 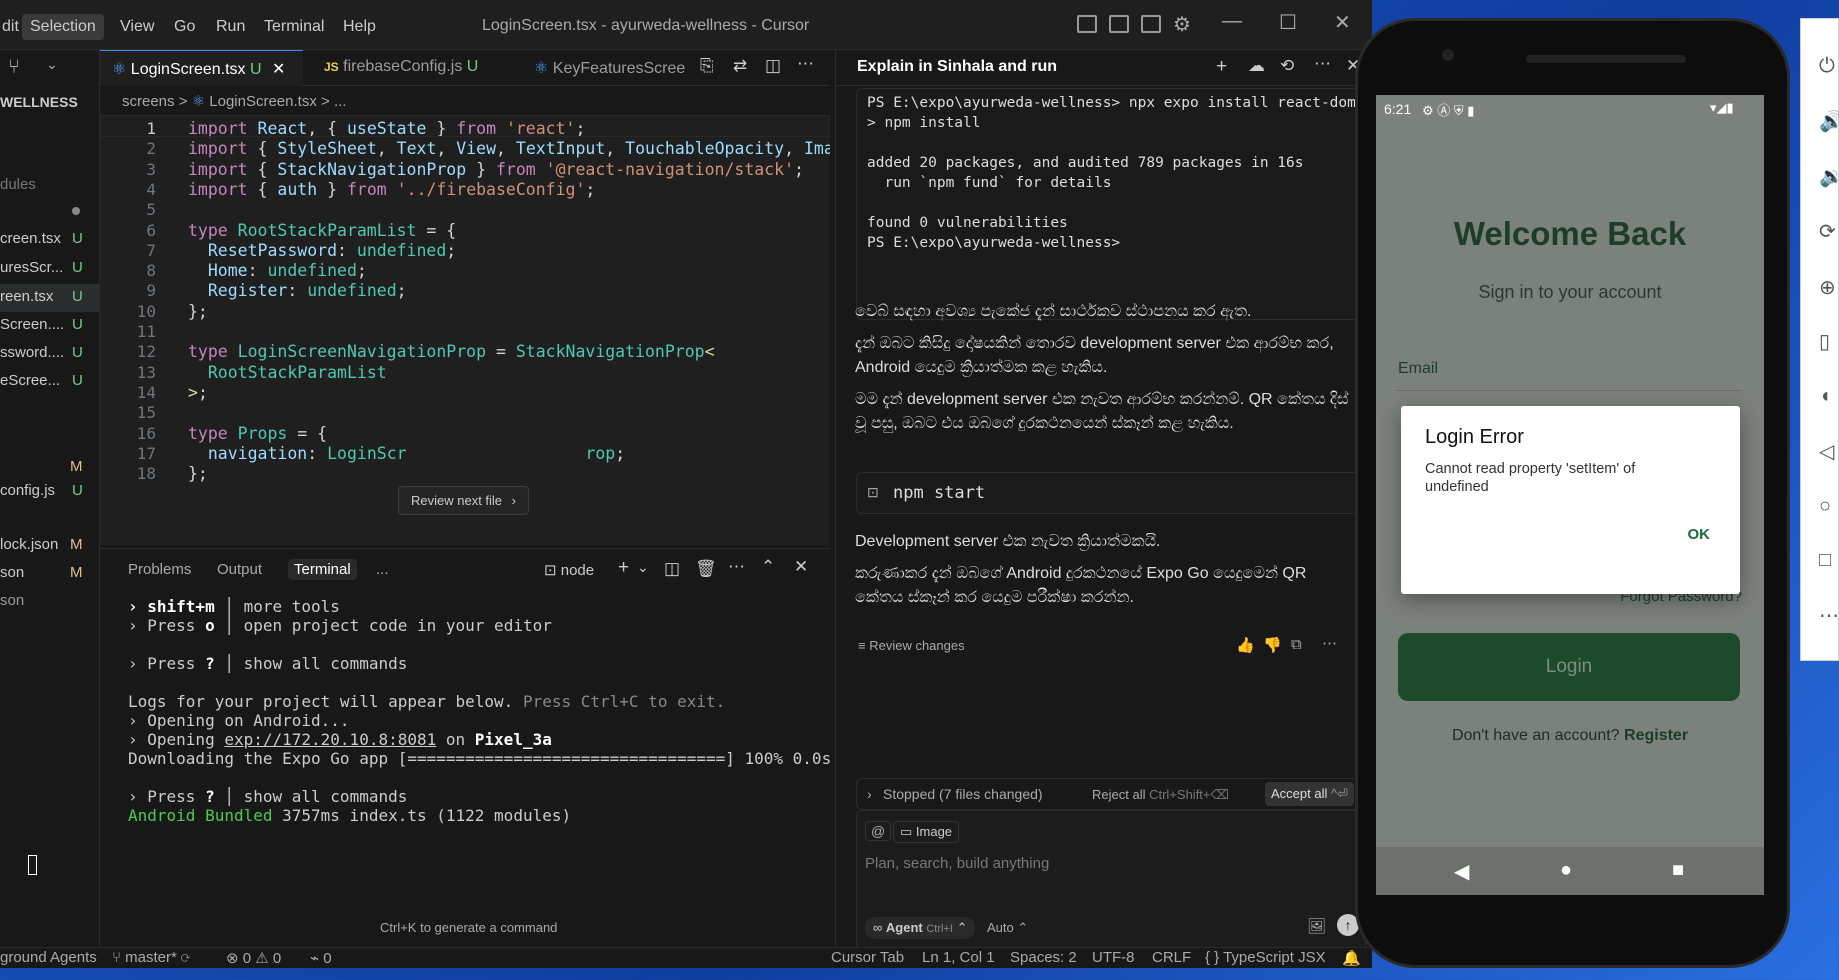 What do you see at coordinates (958, 957) in the screenshot?
I see `cursor-position: Ln 1, Col 1` at bounding box center [958, 957].